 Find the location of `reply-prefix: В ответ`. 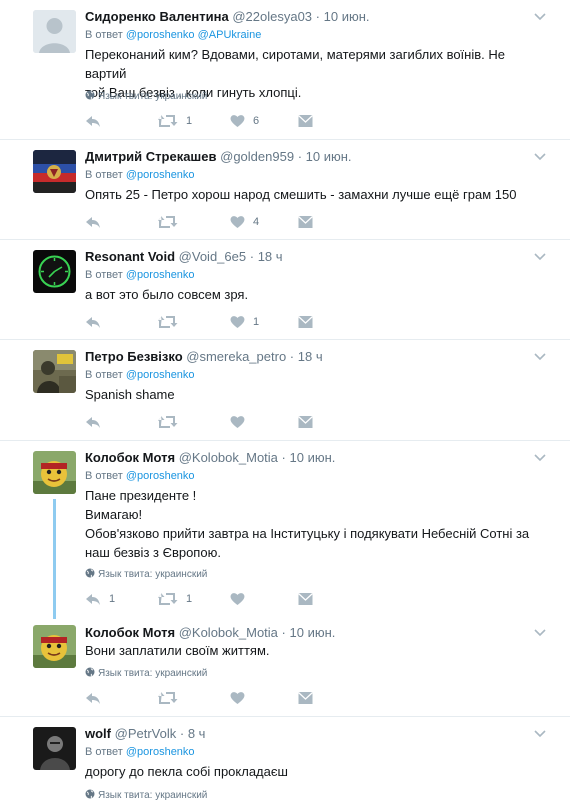

reply-prefix: В ответ is located at coordinates (104, 275).